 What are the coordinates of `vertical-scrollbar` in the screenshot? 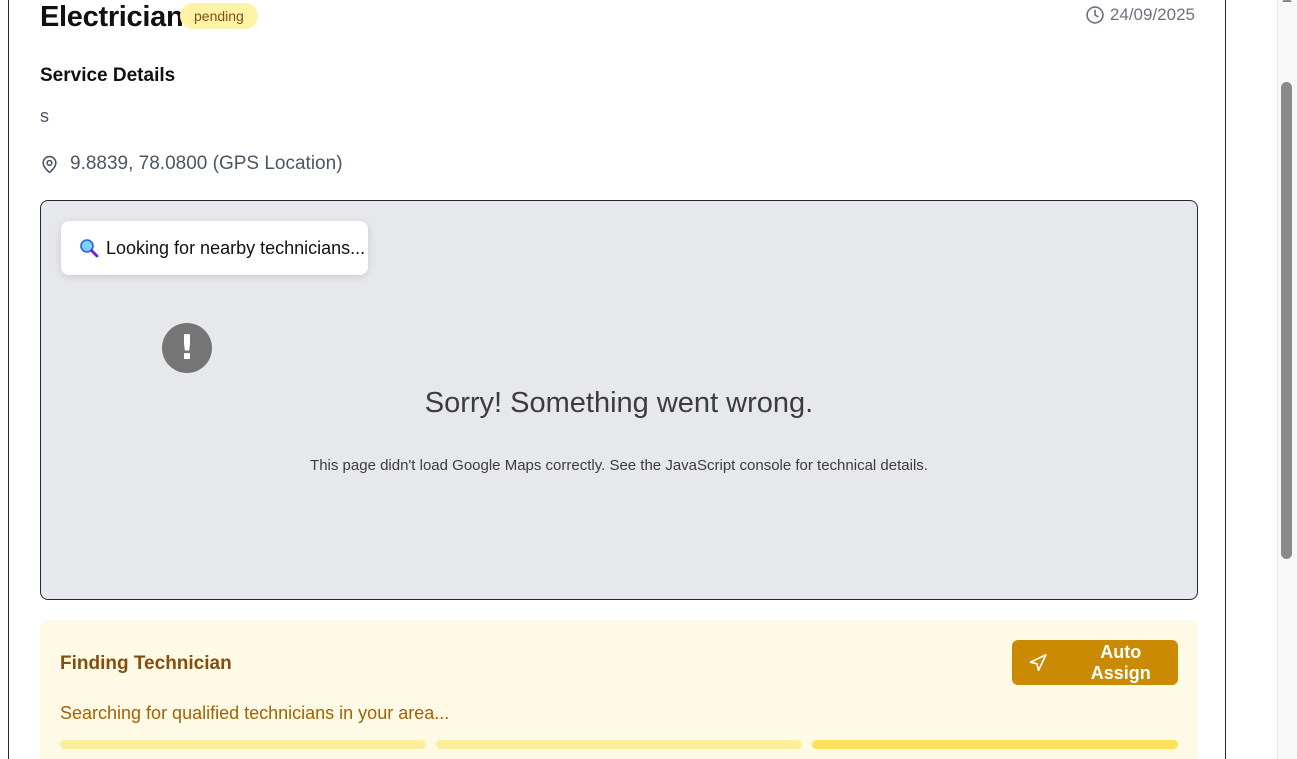 It's located at (1287, 379).